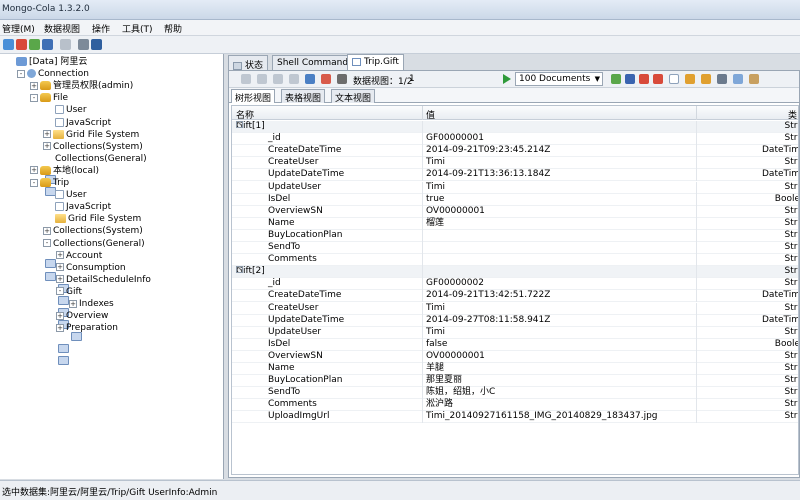 Image resolution: width=800 pixels, height=500 pixels. Describe the element at coordinates (515, 139) in the screenshot. I see `field-row: _id GF00000001 Stri` at that location.